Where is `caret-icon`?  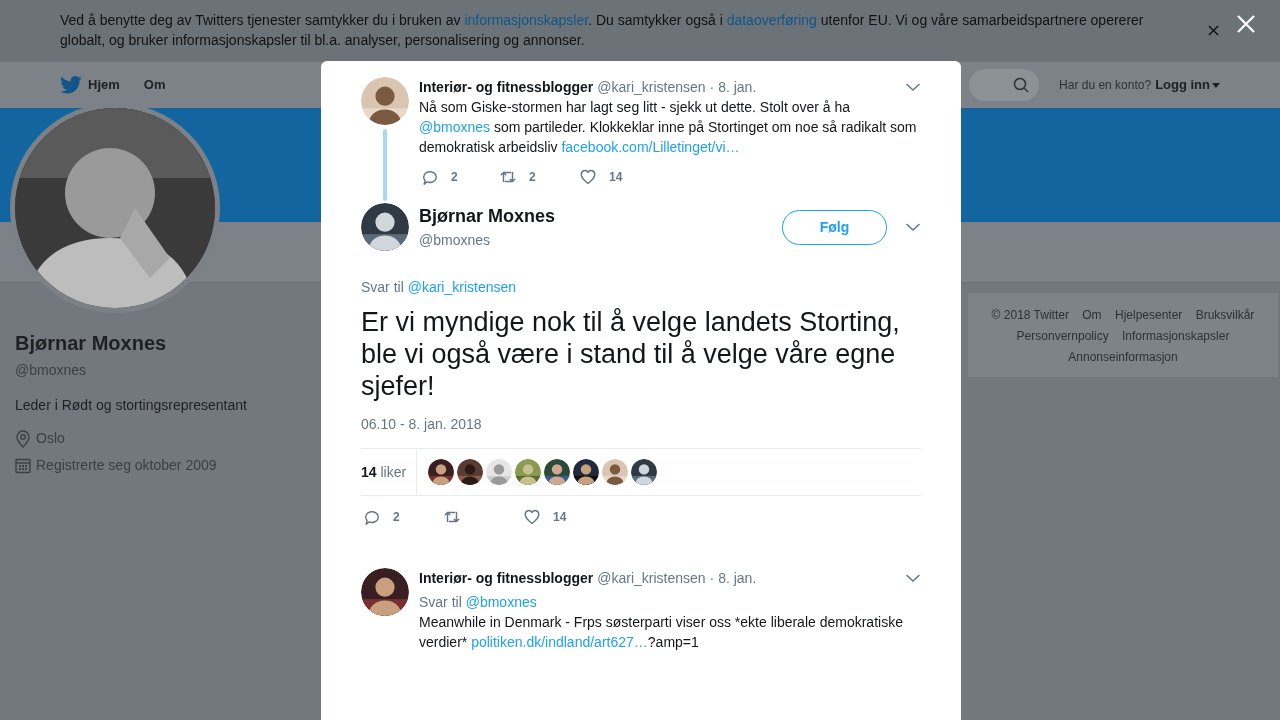
caret-icon is located at coordinates (1216, 85).